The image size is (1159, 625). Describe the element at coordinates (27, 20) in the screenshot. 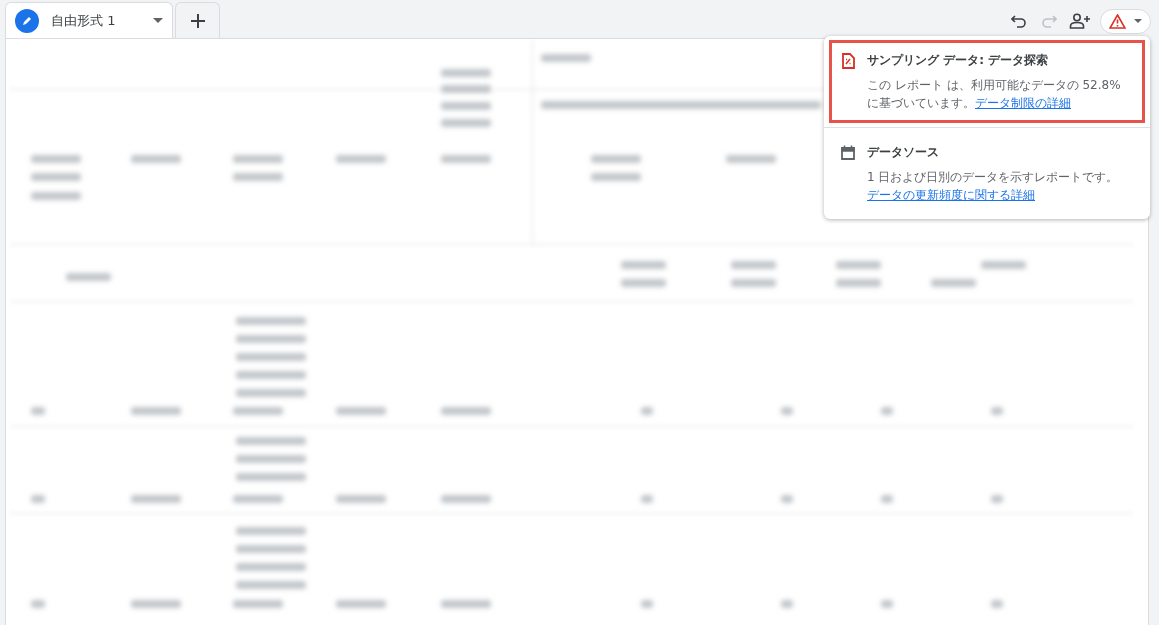

I see `edit-icon` at that location.